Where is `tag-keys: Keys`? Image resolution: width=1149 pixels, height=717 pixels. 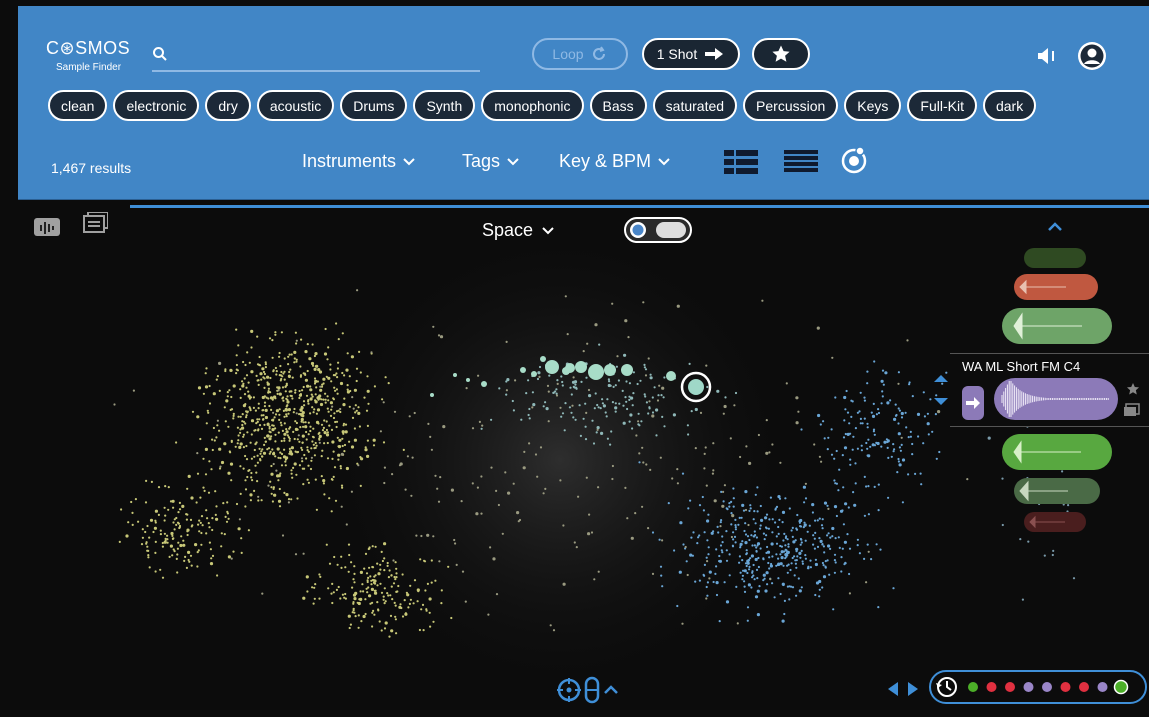
tag-keys: Keys is located at coordinates (873, 105).